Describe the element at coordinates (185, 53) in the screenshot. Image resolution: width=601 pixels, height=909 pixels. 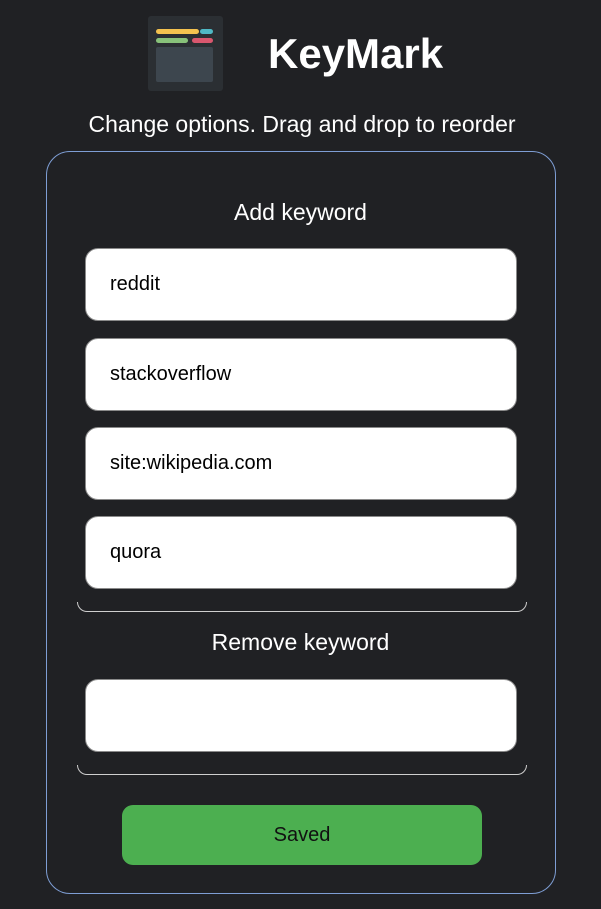
I see `keymark-logo-icon` at that location.